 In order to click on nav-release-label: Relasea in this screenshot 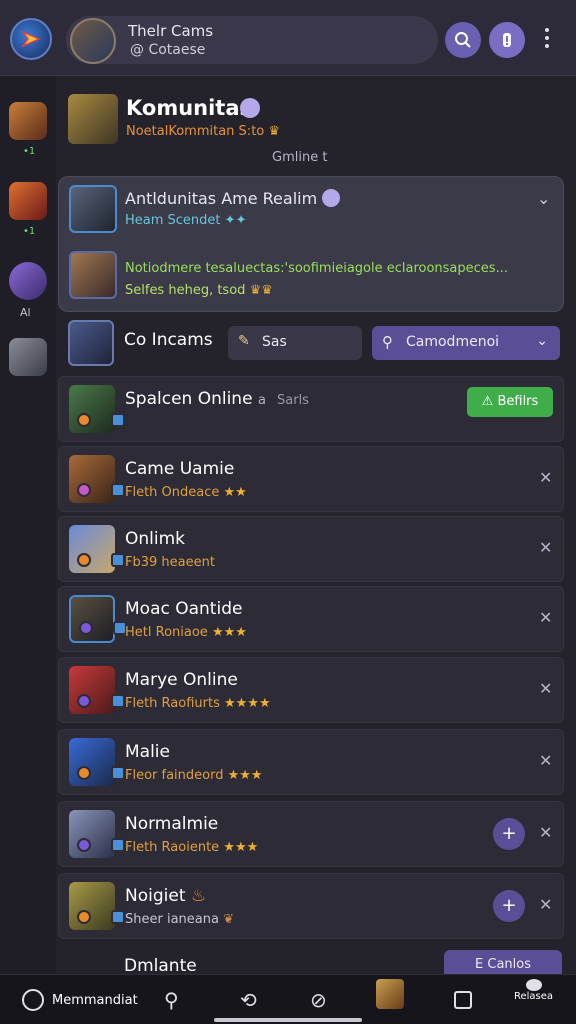, I will do `click(534, 996)`.